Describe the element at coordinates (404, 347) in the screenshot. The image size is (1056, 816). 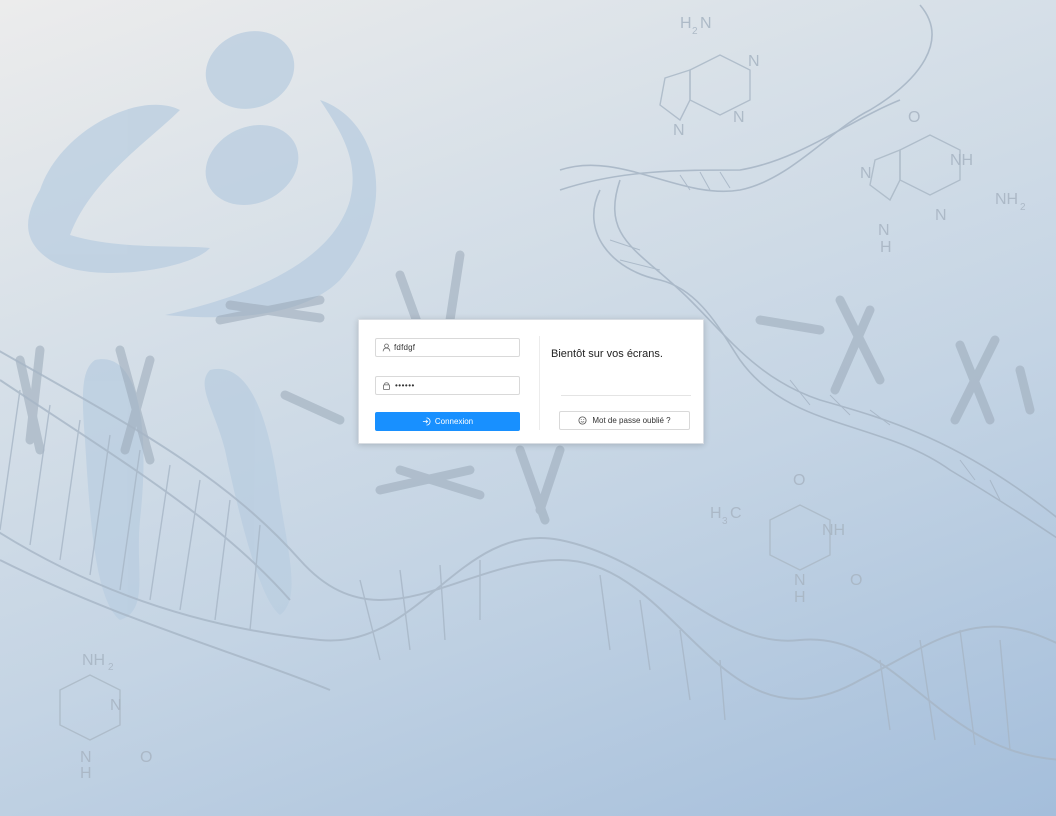
I see `username-value: fdfdgf` at that location.